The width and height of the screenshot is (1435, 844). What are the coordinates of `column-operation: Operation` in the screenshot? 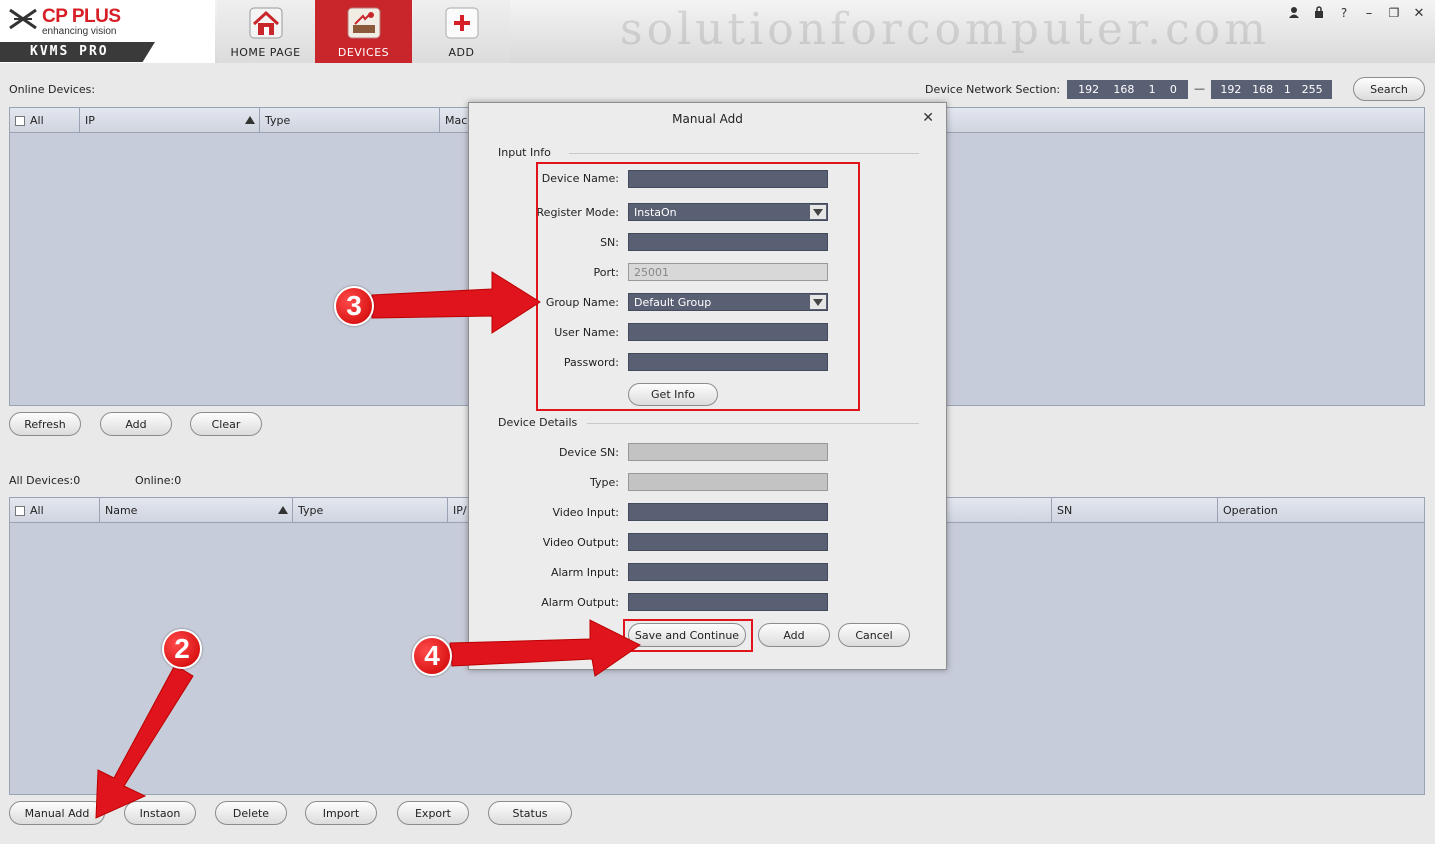 It's located at (1321, 510).